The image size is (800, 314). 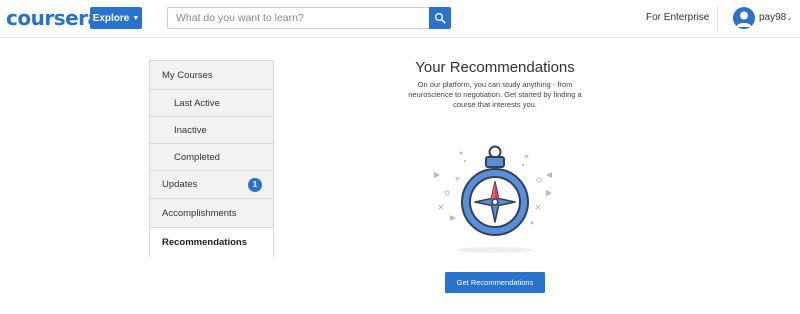 I want to click on for-enterprise-link: For Enterprise, so click(x=677, y=17).